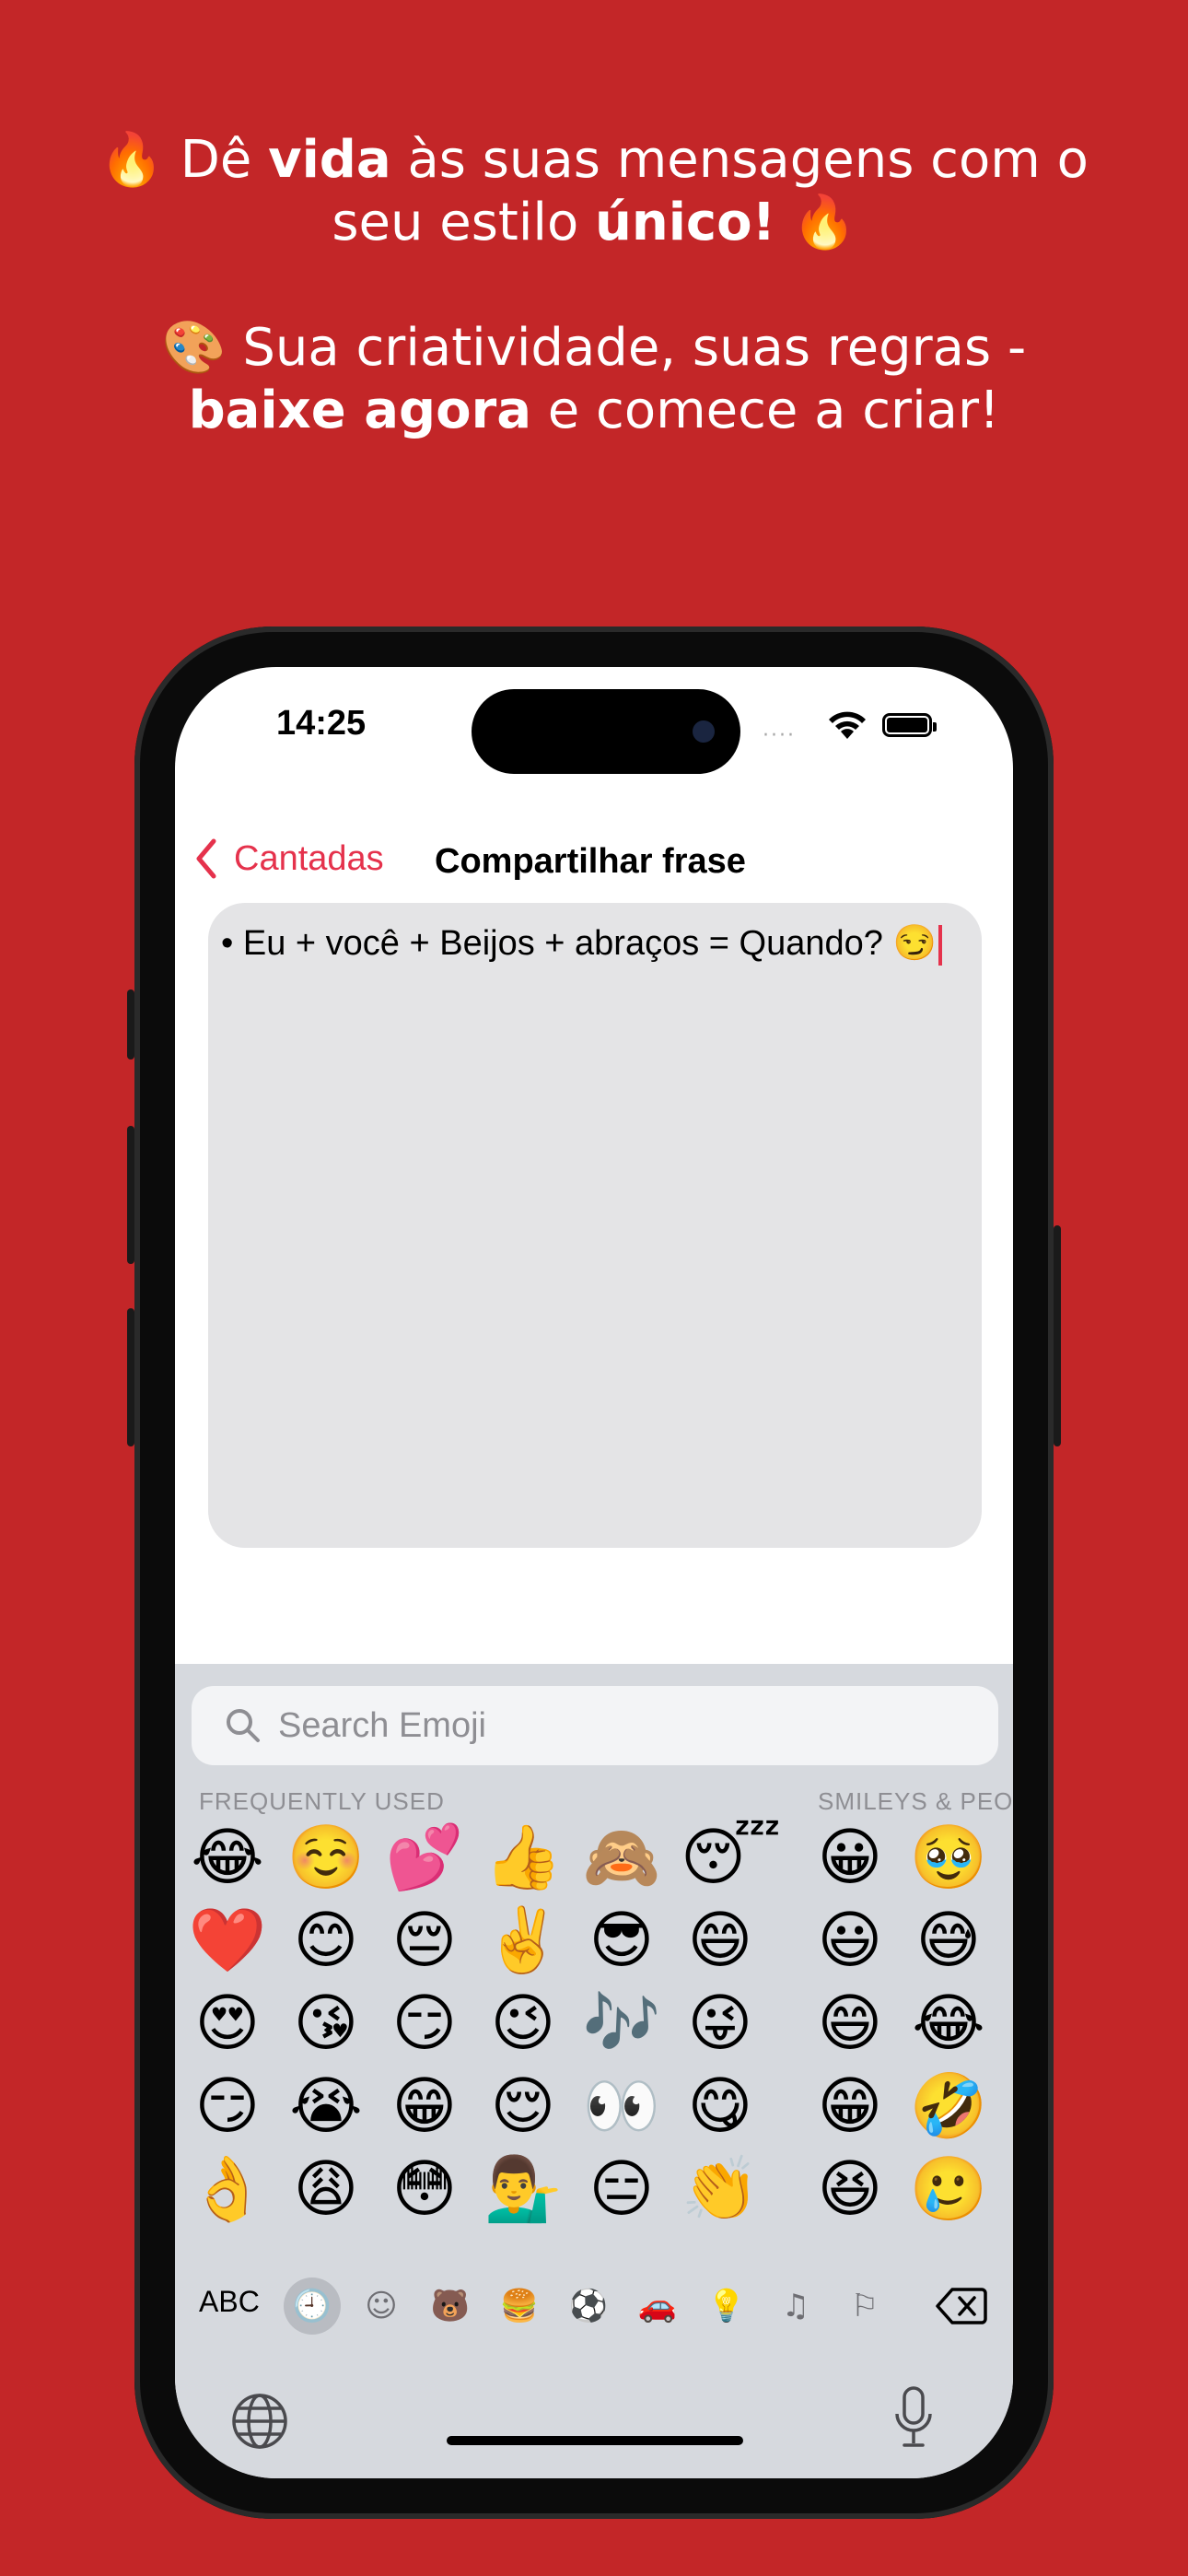  I want to click on wifi-icon, so click(847, 725).